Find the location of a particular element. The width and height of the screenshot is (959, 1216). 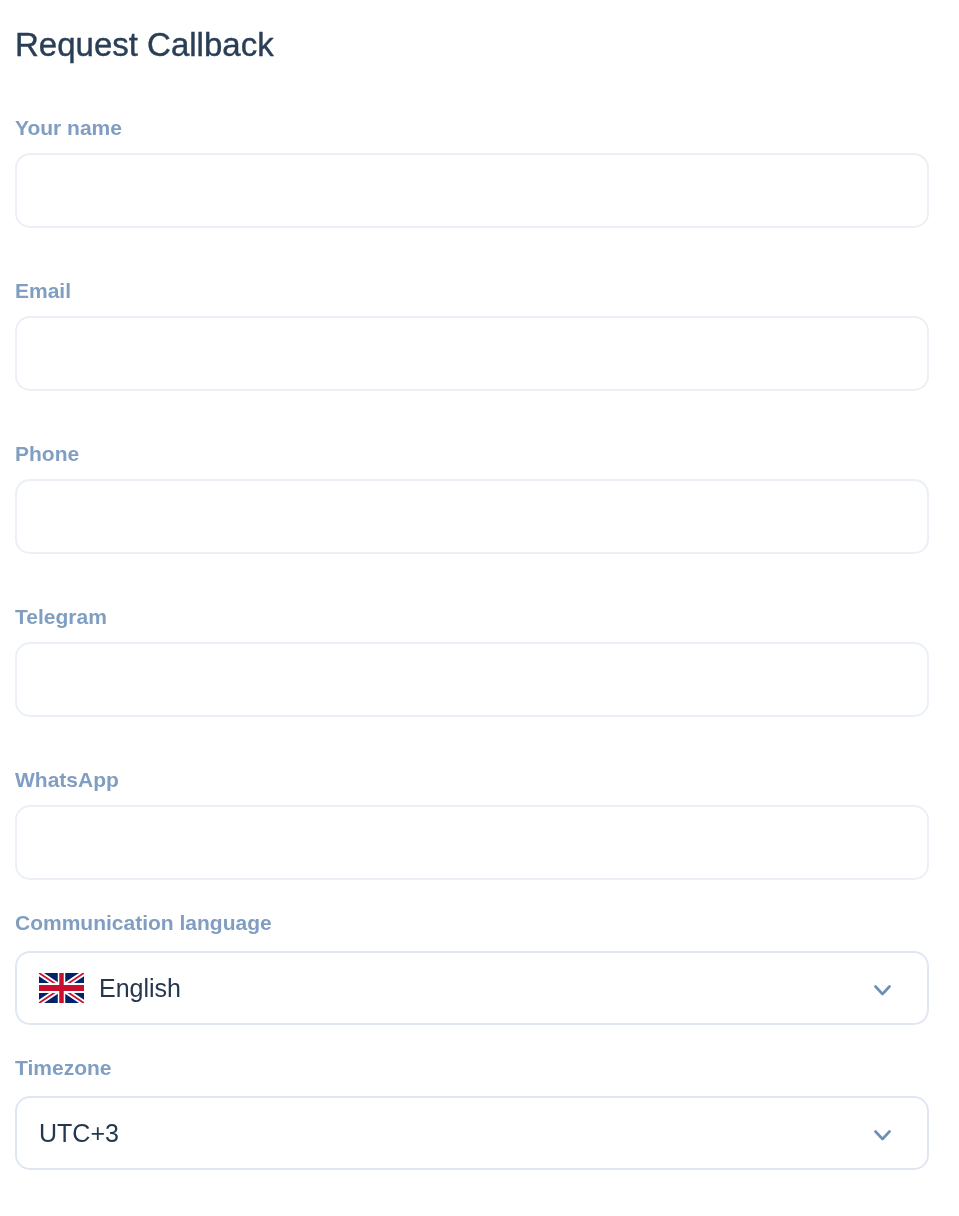

field-label: Timezone is located at coordinates (63, 1068).